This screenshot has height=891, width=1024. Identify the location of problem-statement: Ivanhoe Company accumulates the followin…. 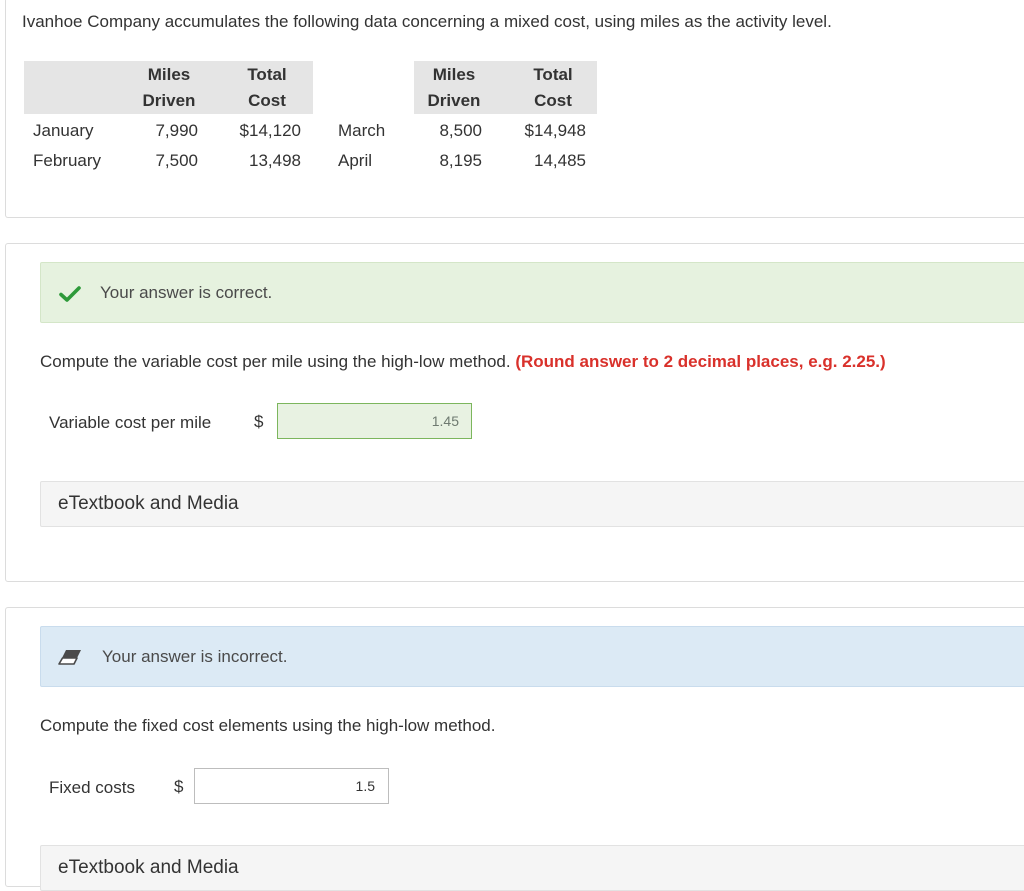
(427, 21).